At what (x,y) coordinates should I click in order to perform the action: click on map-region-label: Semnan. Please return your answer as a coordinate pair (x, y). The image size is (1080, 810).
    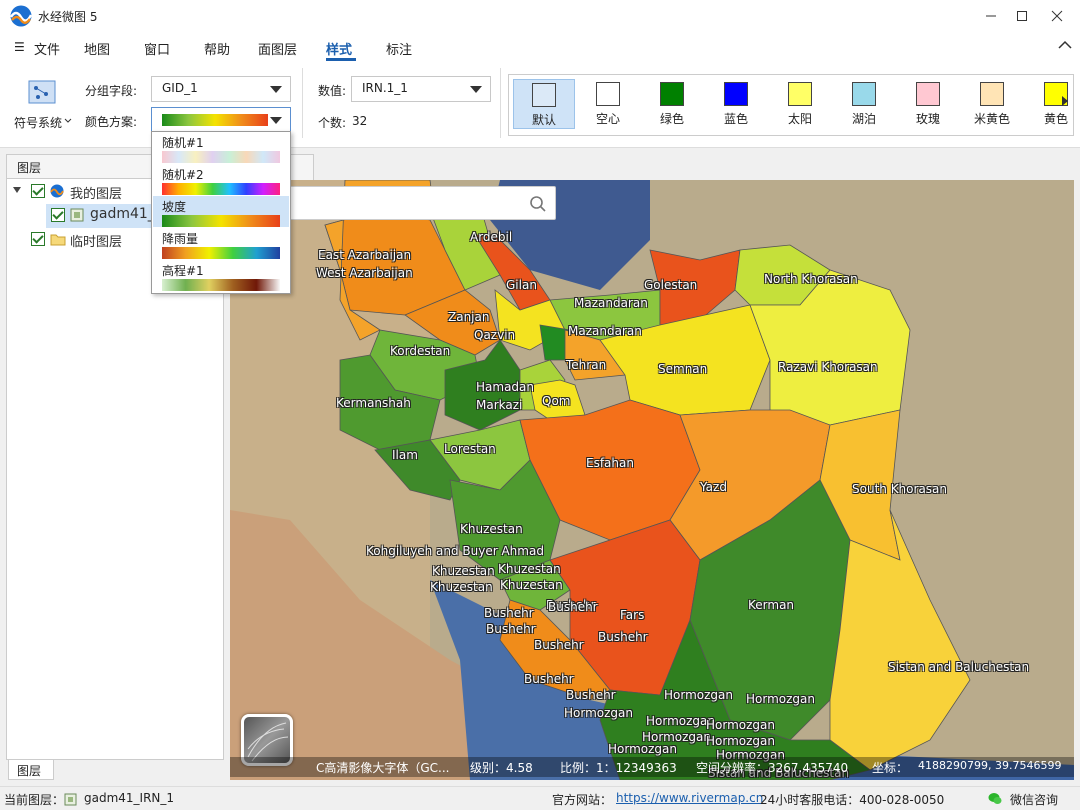
    Looking at the image, I should click on (683, 369).